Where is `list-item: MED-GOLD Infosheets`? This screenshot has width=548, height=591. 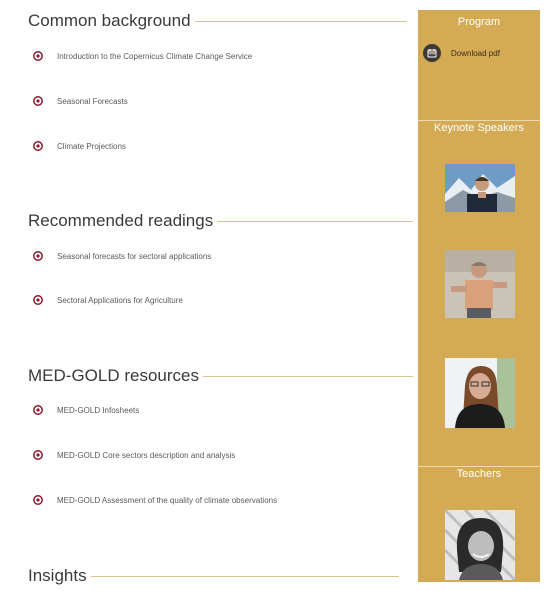
list-item: MED-GOLD Infosheets is located at coordinates (86, 410).